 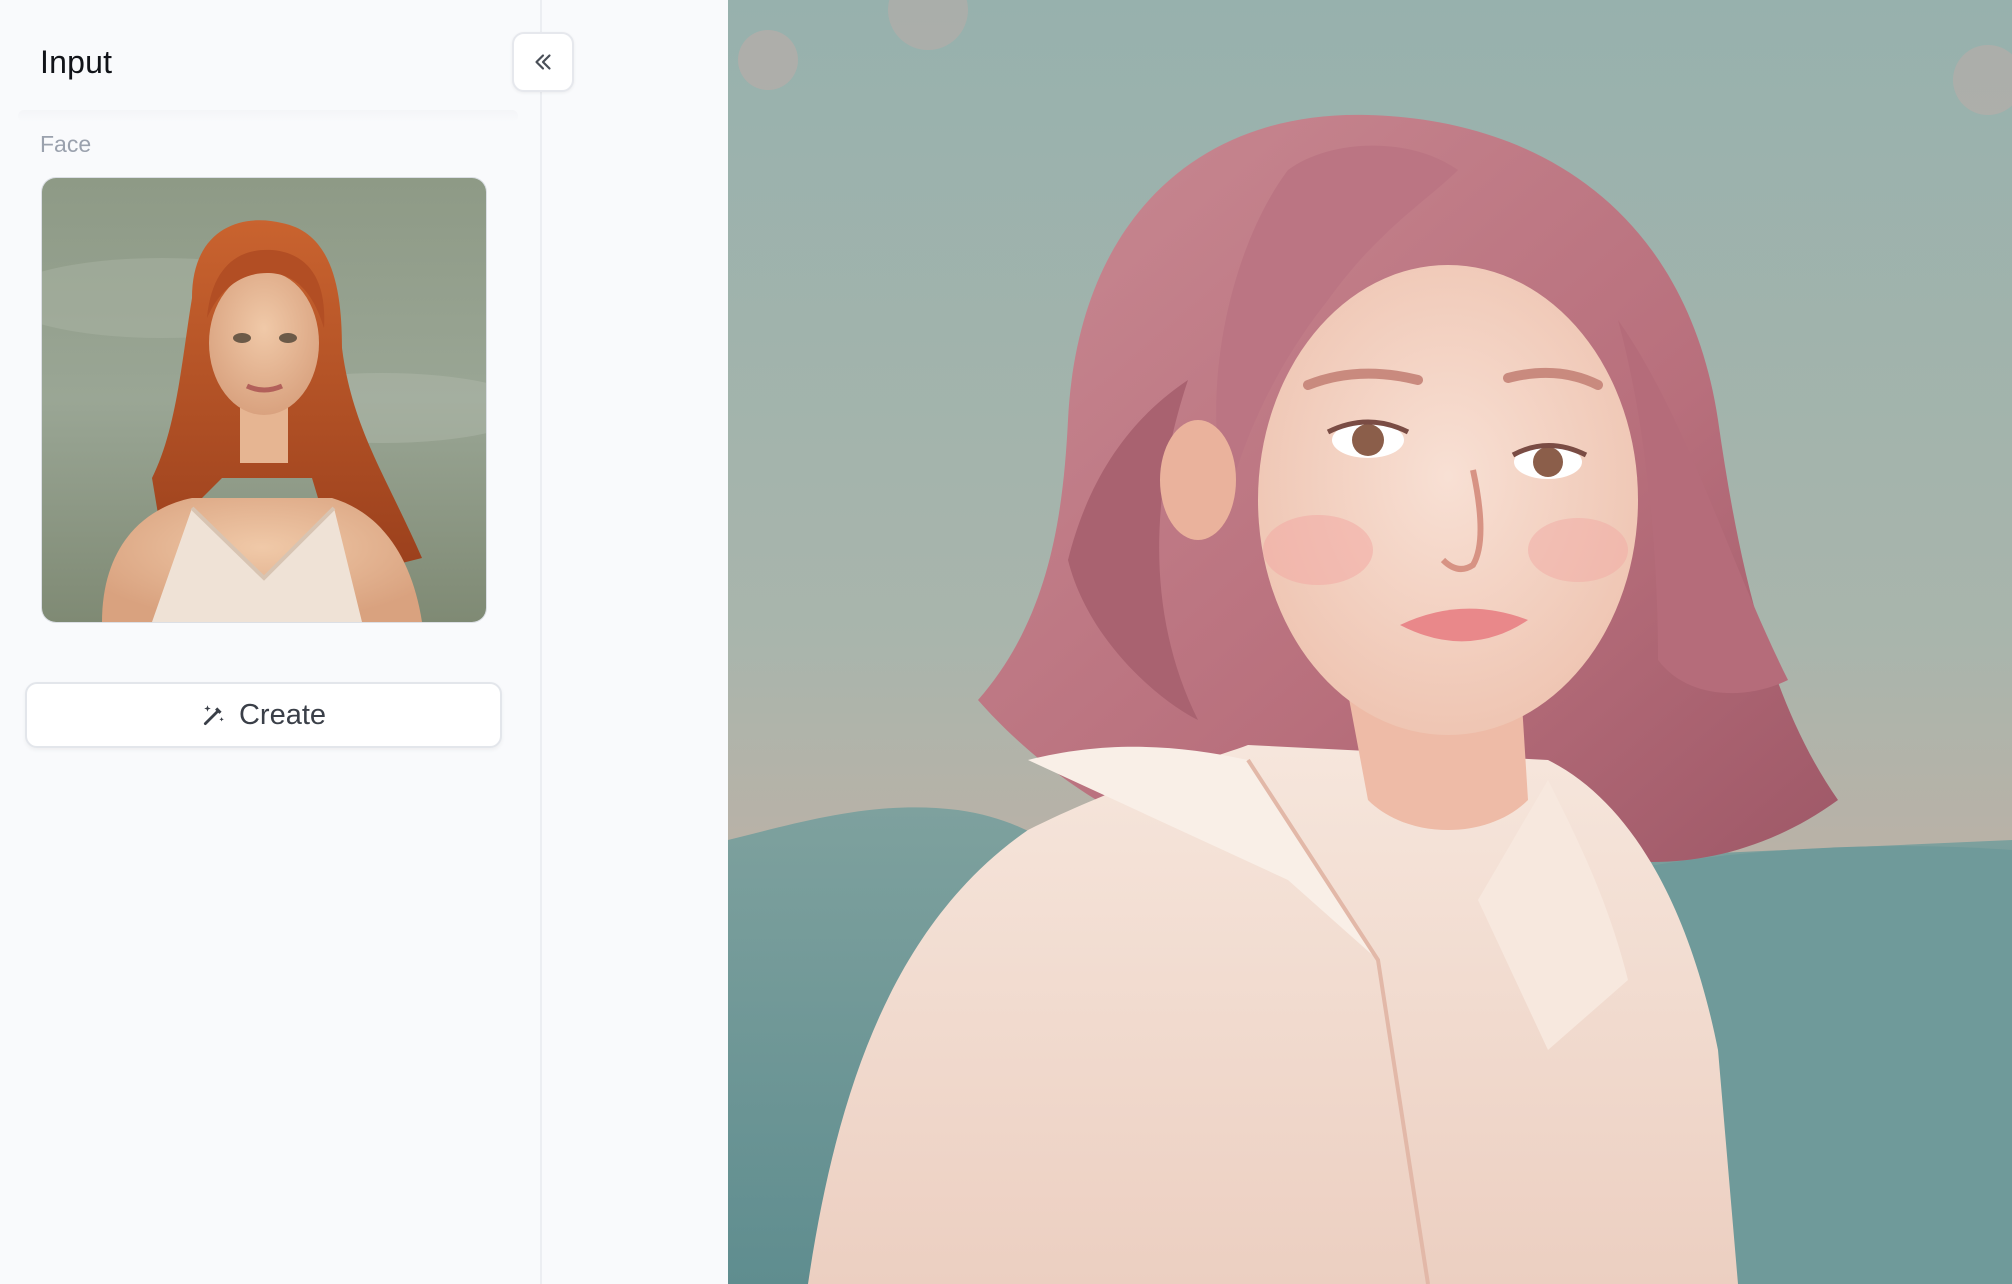 What do you see at coordinates (76, 62) in the screenshot?
I see `panel-title: Input` at bounding box center [76, 62].